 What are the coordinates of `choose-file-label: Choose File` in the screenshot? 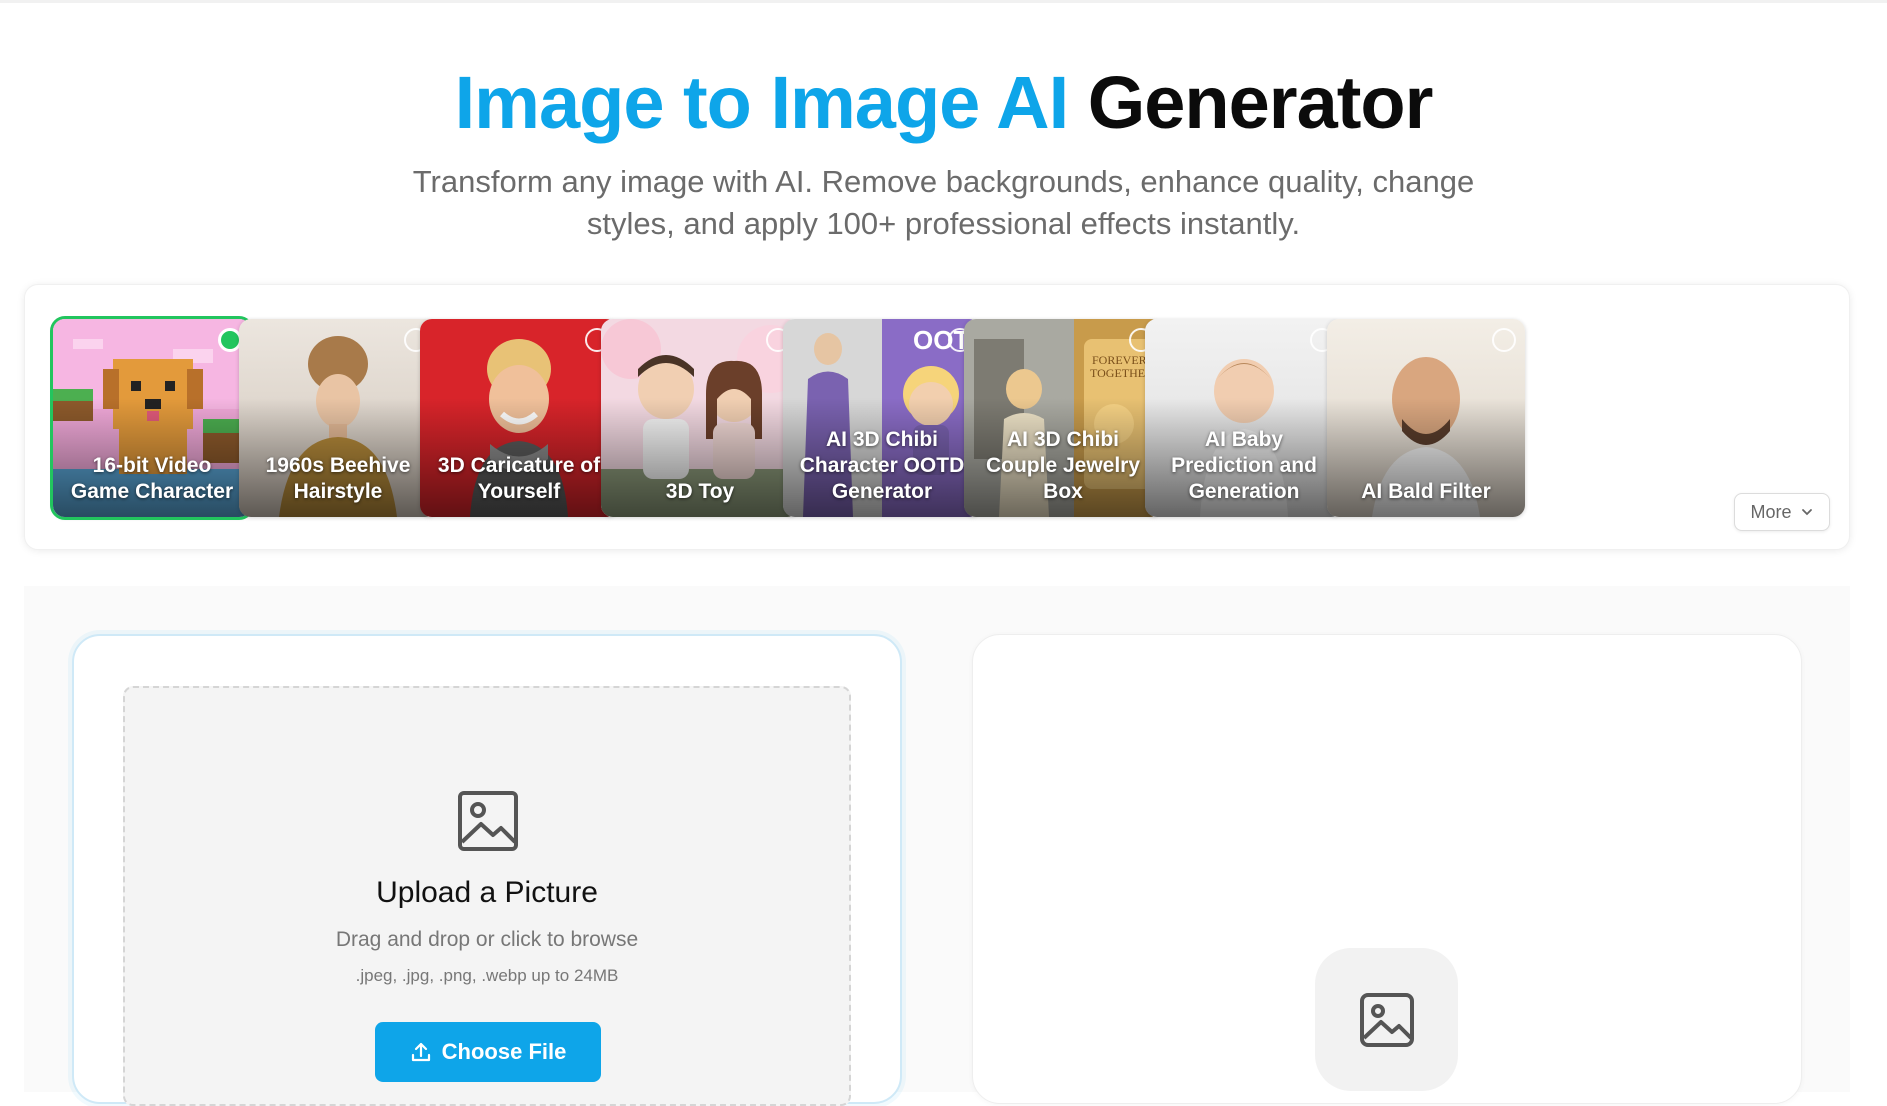 It's located at (504, 1051).